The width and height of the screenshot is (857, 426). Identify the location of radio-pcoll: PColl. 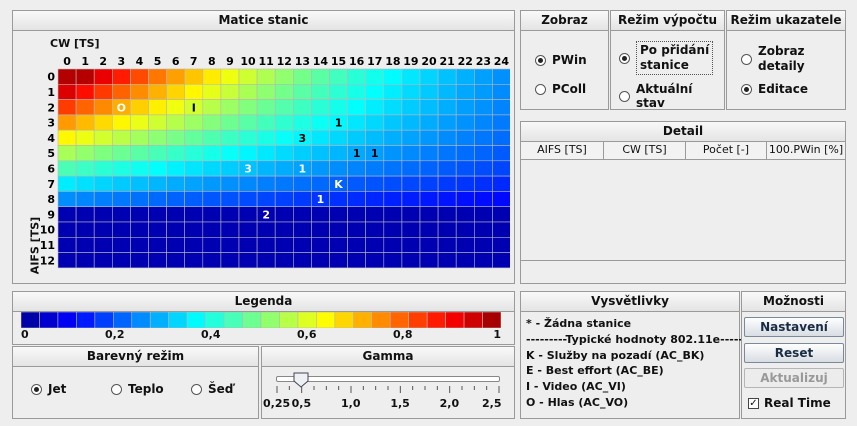
(560, 89).